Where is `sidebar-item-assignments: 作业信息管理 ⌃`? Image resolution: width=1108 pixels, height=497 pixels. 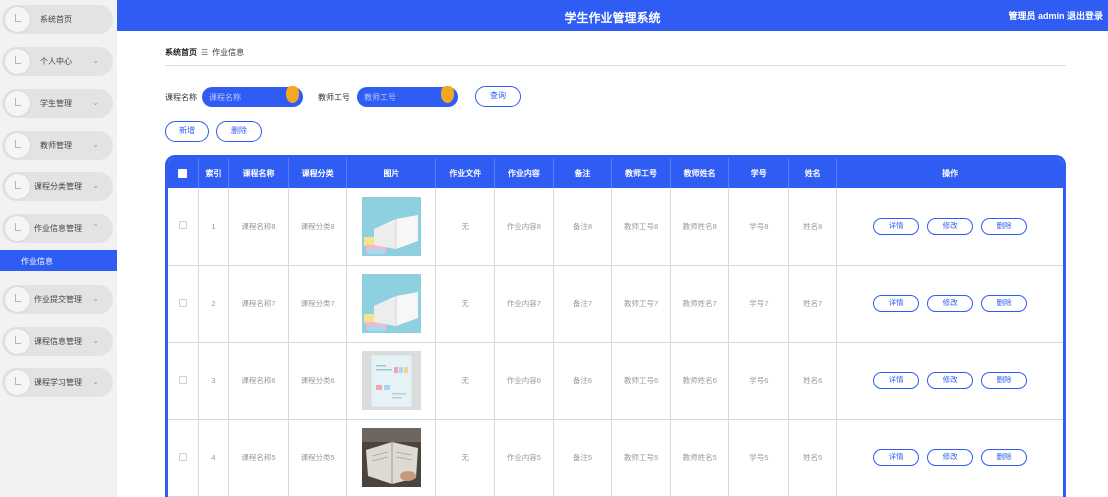 sidebar-item-assignments: 作业信息管理 ⌃ is located at coordinates (57, 228).